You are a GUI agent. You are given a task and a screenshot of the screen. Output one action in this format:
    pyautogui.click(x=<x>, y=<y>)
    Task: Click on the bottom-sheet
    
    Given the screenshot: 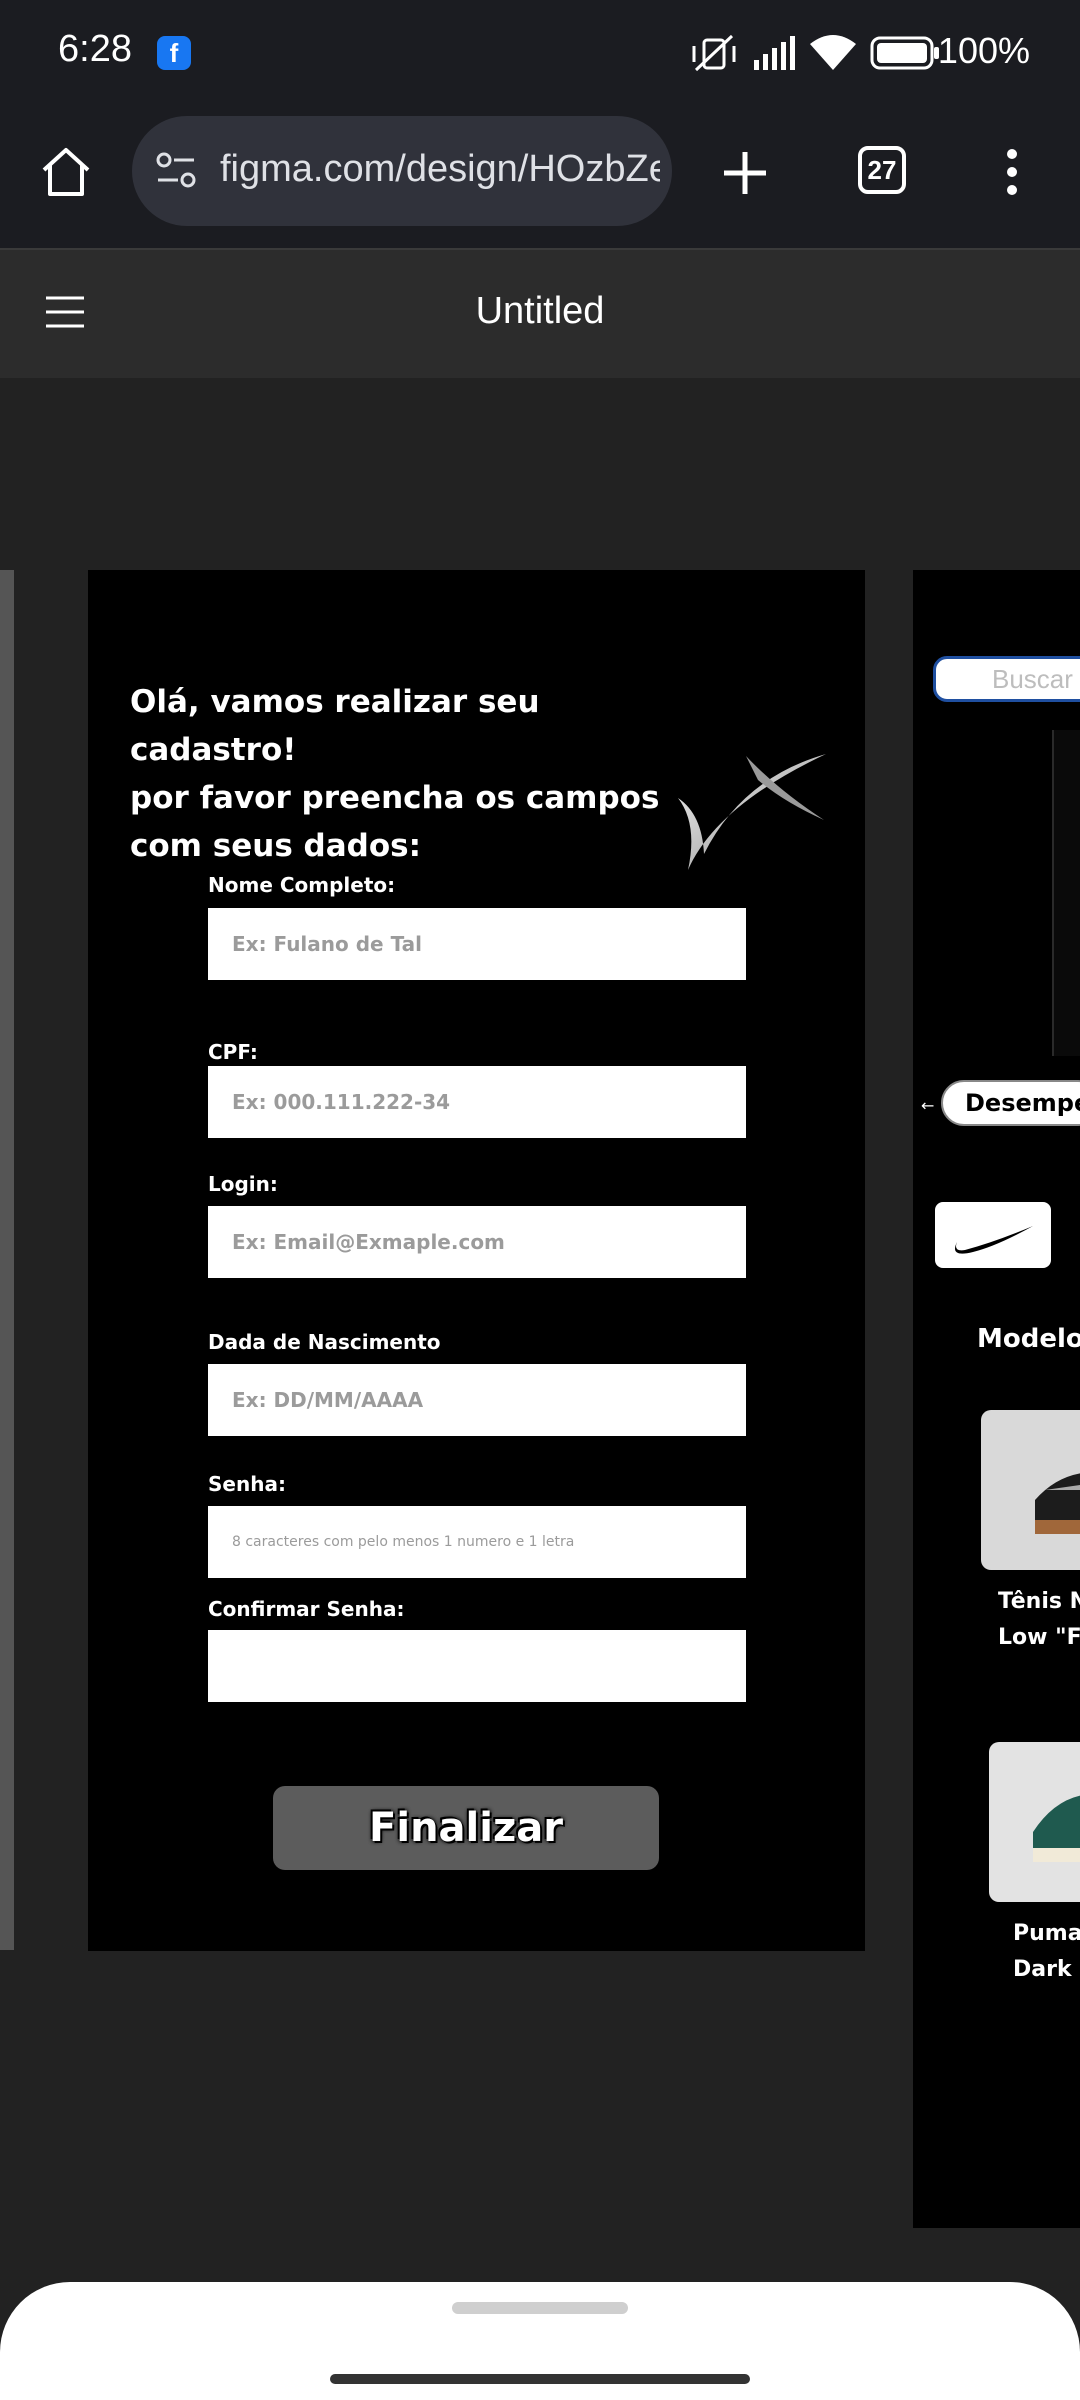 What is the action you would take?
    pyautogui.click(x=540, y=2341)
    